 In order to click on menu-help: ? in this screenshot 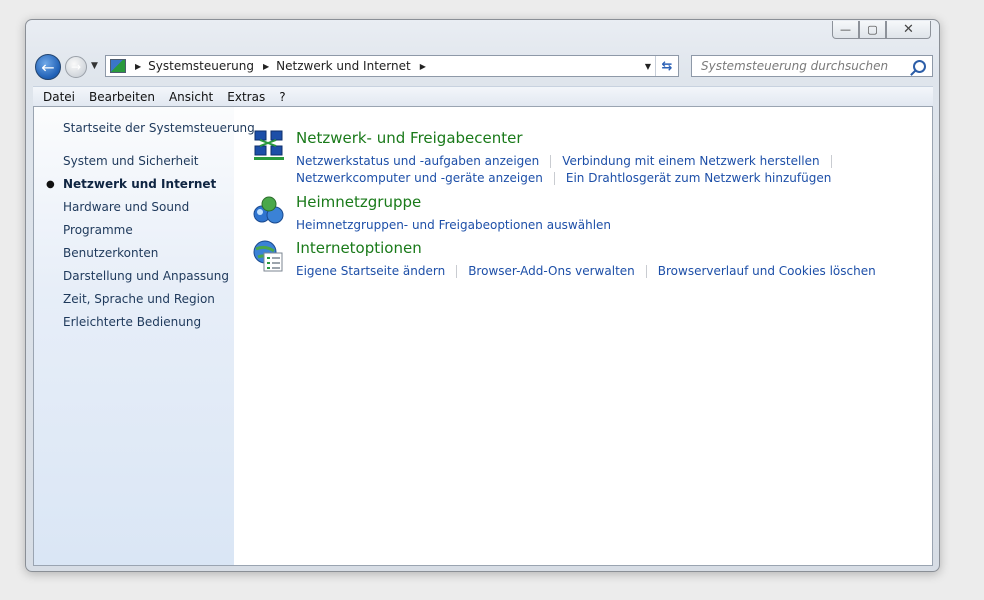, I will do `click(282, 97)`.